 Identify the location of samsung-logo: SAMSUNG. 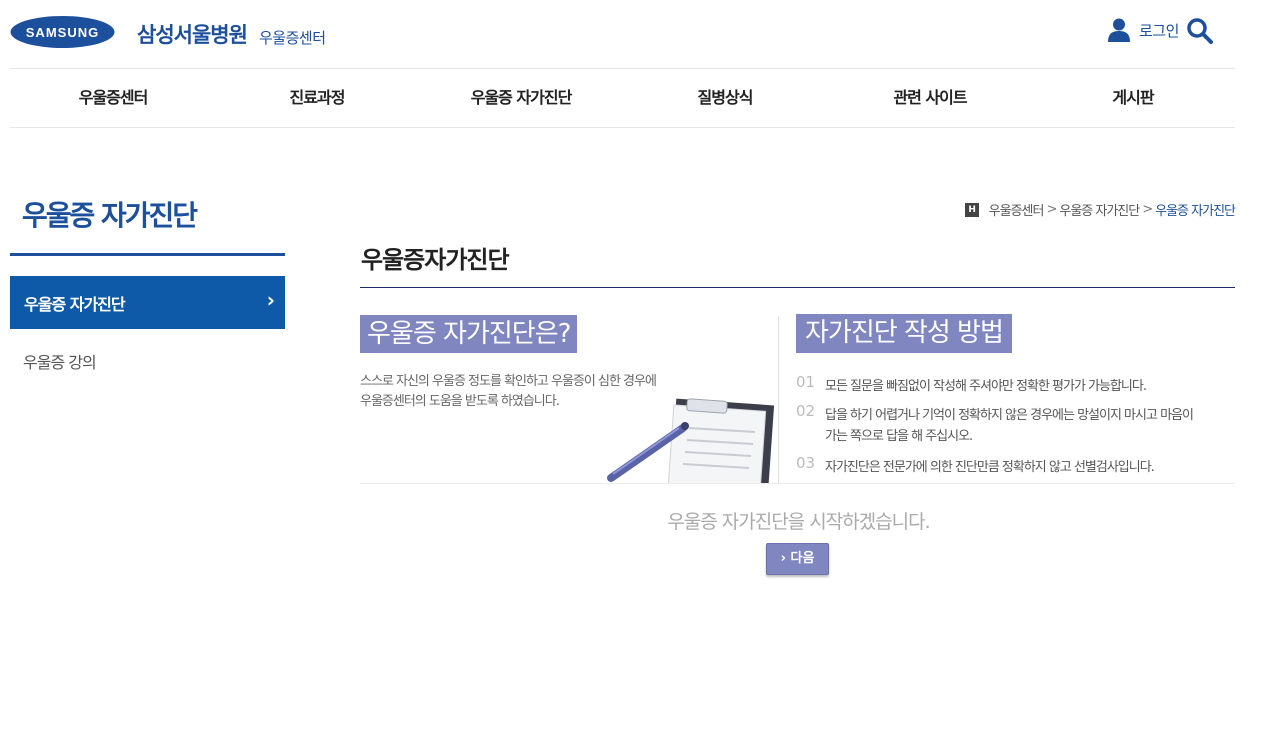
(62, 32).